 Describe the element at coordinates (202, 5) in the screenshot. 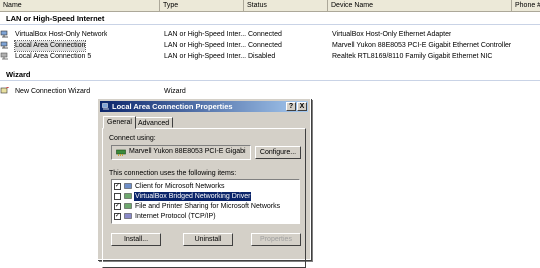

I see `column-type: Type` at that location.